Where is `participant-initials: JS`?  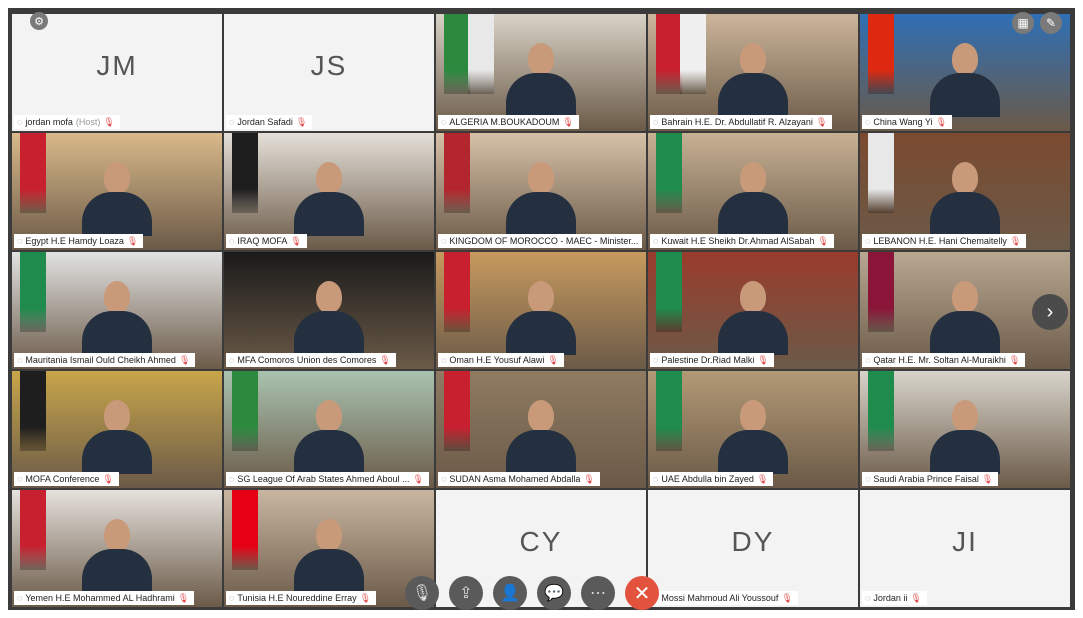 participant-initials: JS is located at coordinates (329, 65).